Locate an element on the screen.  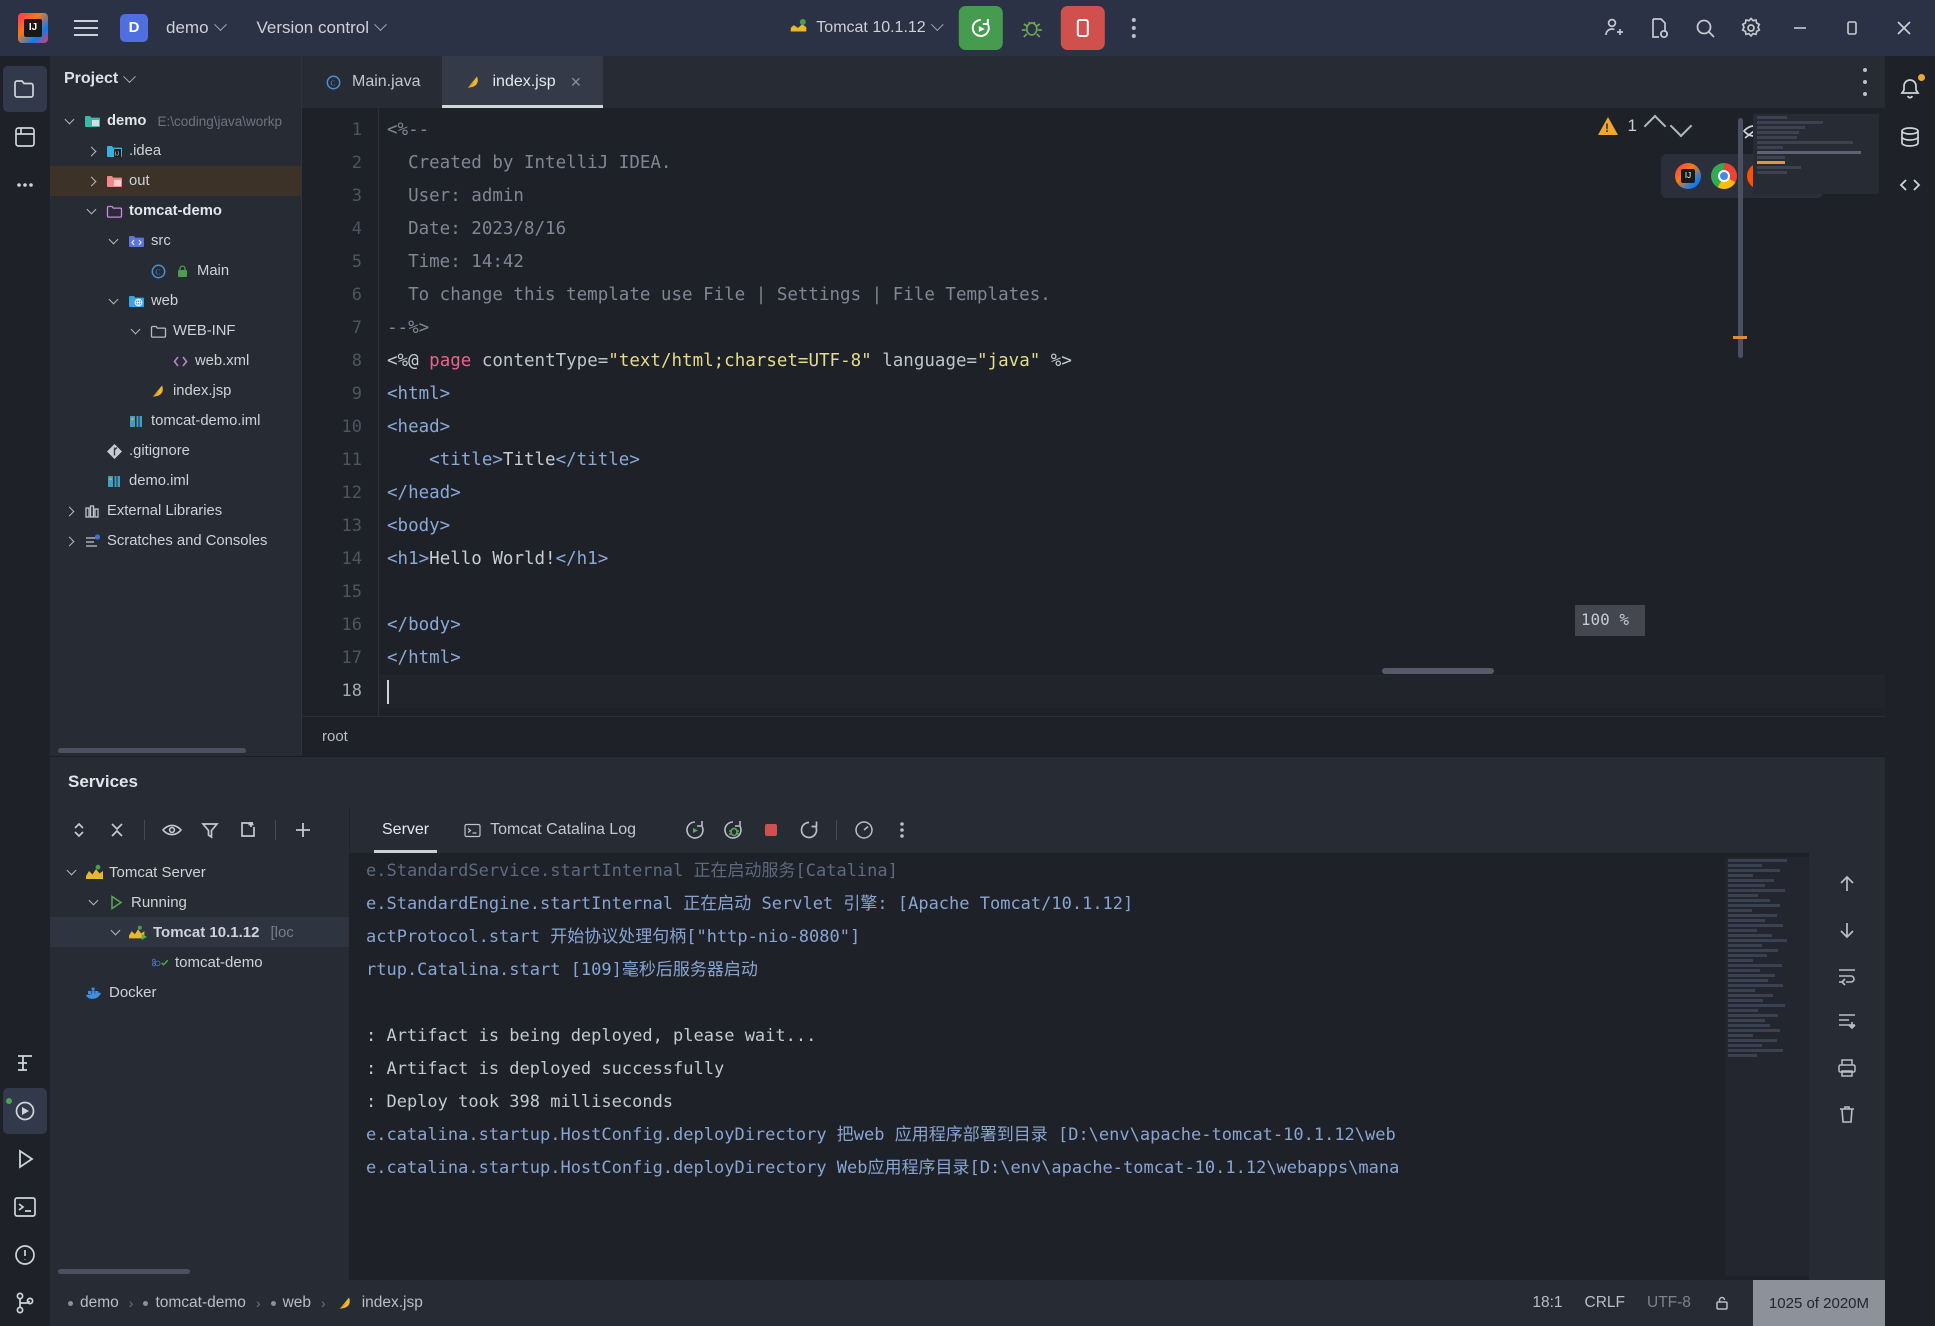
profiler-button is located at coordinates (864, 830).